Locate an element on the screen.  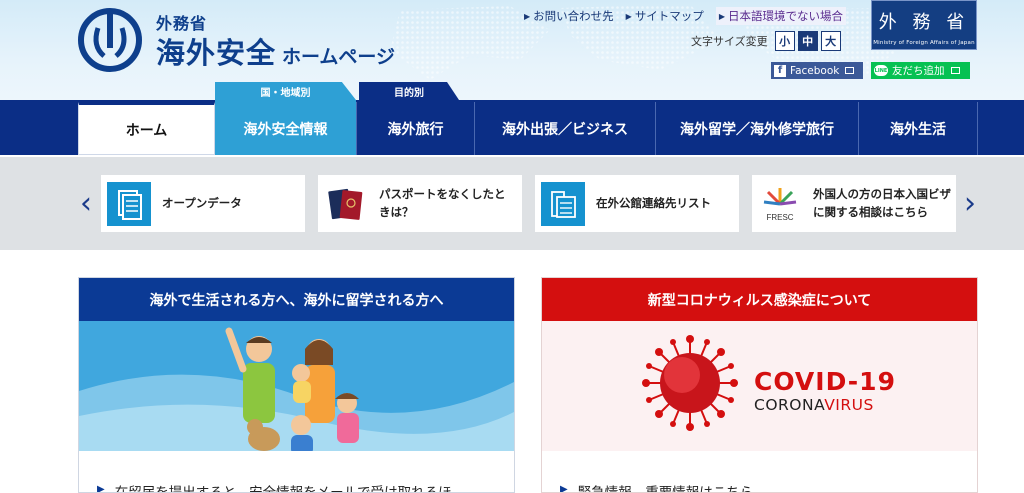
font-size-large-button: 大 is located at coordinates (830, 41).